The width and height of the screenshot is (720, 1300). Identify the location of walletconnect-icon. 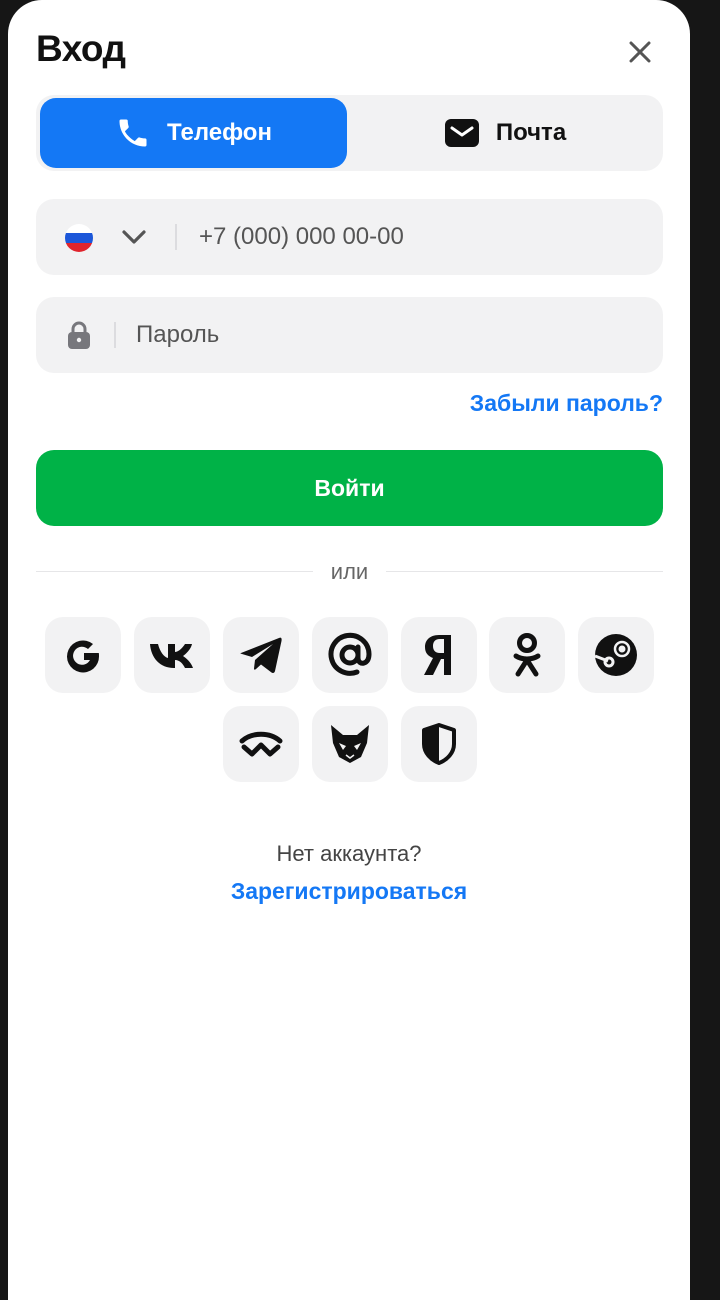
(261, 744).